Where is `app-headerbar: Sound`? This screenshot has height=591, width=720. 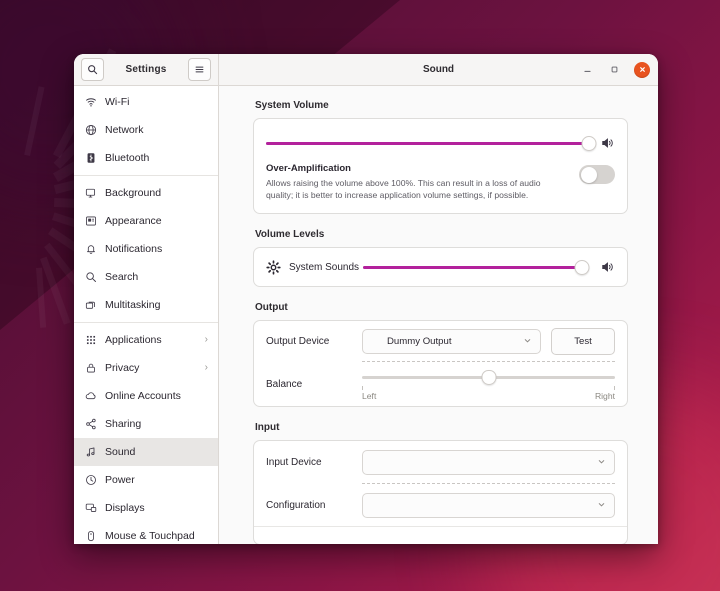
app-headerbar: Sound is located at coordinates (438, 69).